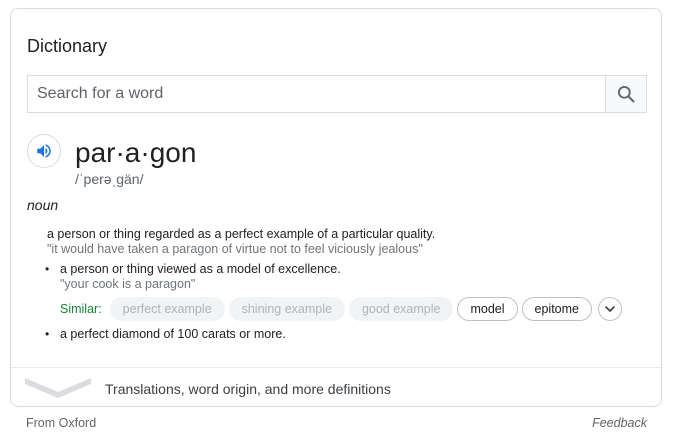  Describe the element at coordinates (109, 179) in the screenshot. I see `phonetic-transcription: /ˈperəˌɡän/` at that location.